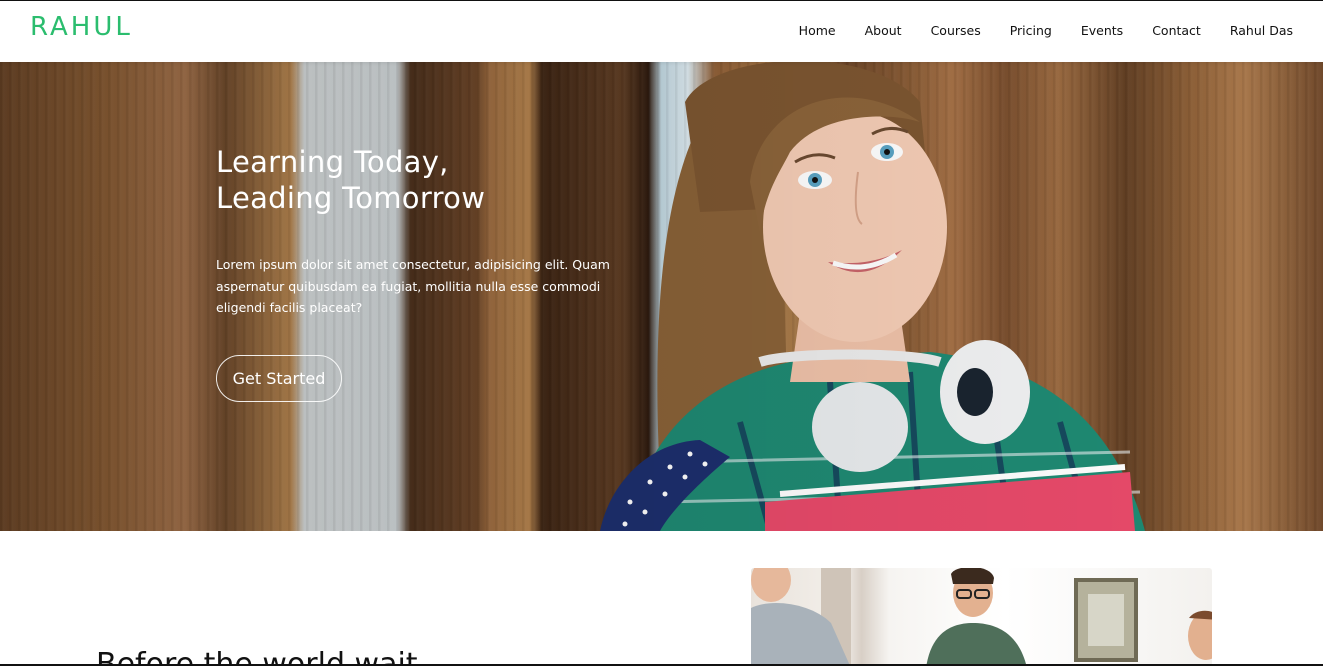  What do you see at coordinates (257, 656) in the screenshot?
I see `section-heading: Before the world wait` at bounding box center [257, 656].